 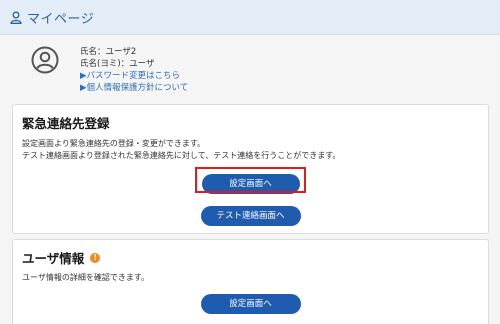 What do you see at coordinates (114, 143) in the screenshot?
I see `emergency-contact-desc-1: 設定画面より緊急連絡先の登録・変更ができます。` at bounding box center [114, 143].